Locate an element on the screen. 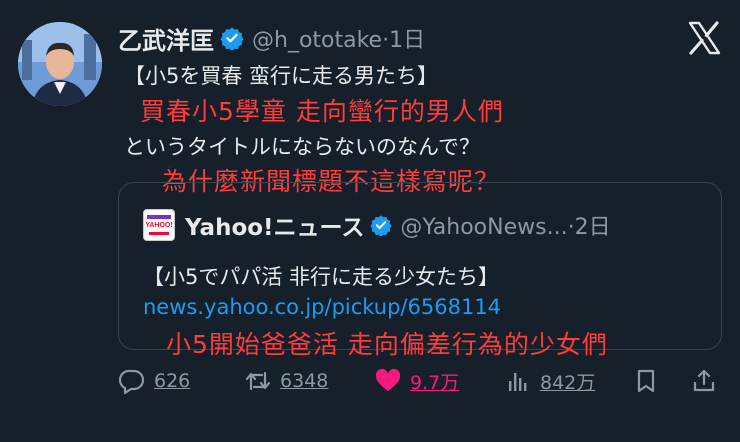 The width and height of the screenshot is (740, 442). translation-overlay-1: 買春小5學童 走向蠻行的男人們 is located at coordinates (322, 111).